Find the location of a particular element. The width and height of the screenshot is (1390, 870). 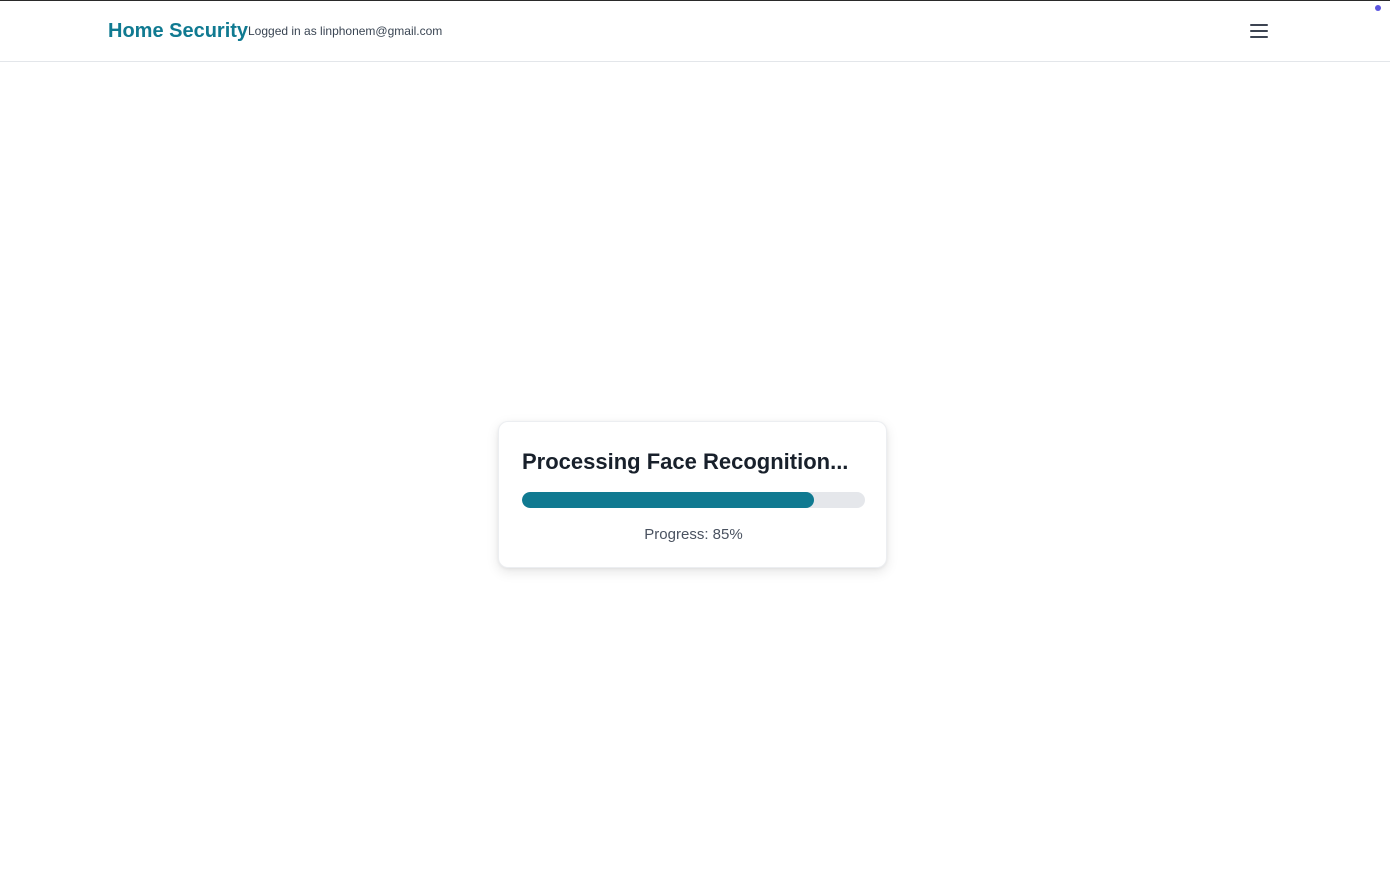

menu-button is located at coordinates (1259, 31).